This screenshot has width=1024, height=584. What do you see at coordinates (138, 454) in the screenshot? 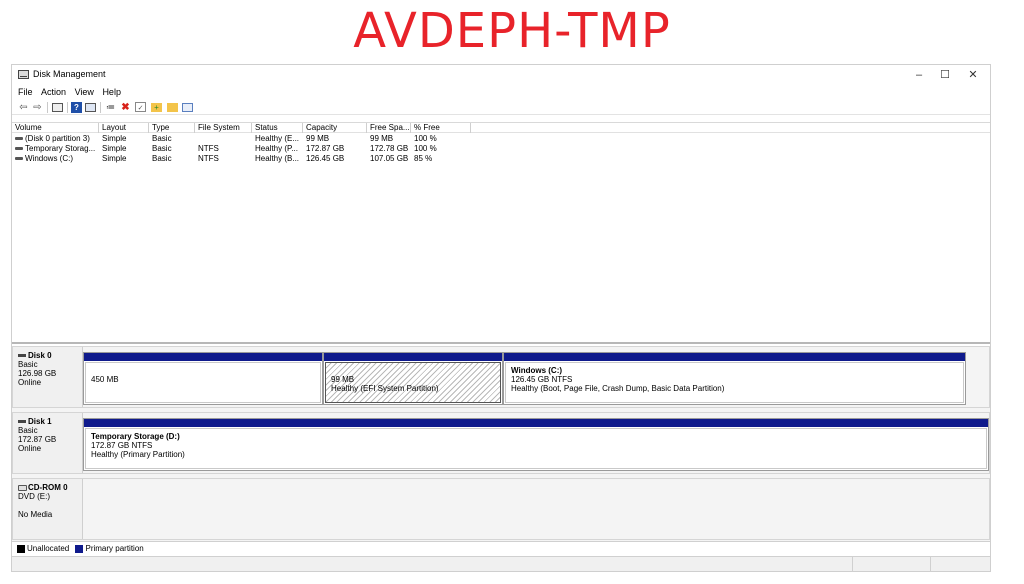
I see `partition-status: Healthy (Primary Partition)` at bounding box center [138, 454].